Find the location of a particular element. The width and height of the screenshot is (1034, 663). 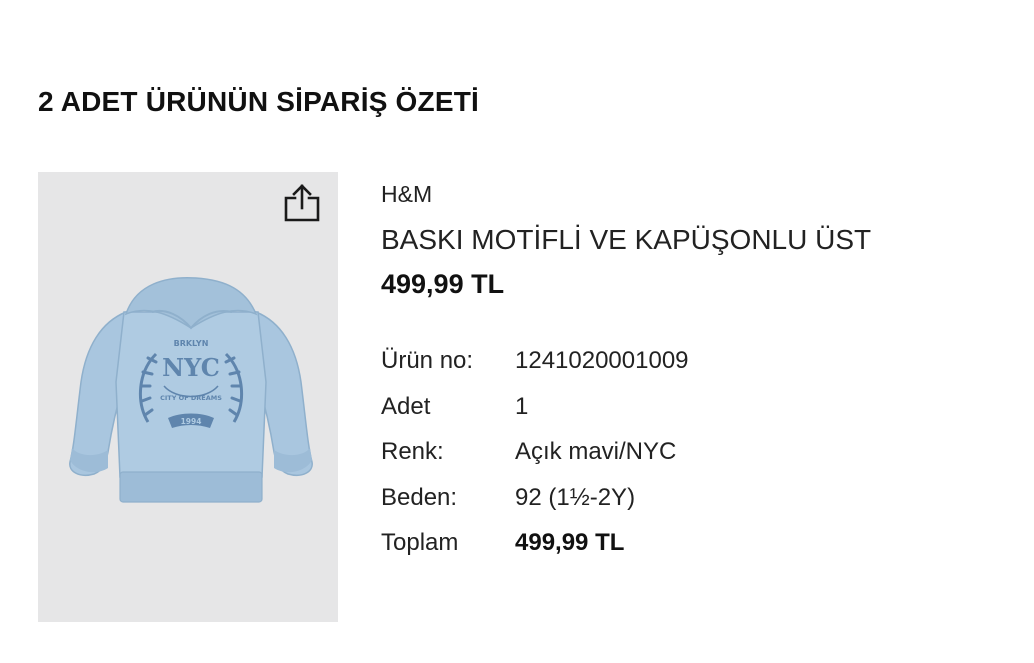

product-no-label: Ürün no: is located at coordinates (427, 360).